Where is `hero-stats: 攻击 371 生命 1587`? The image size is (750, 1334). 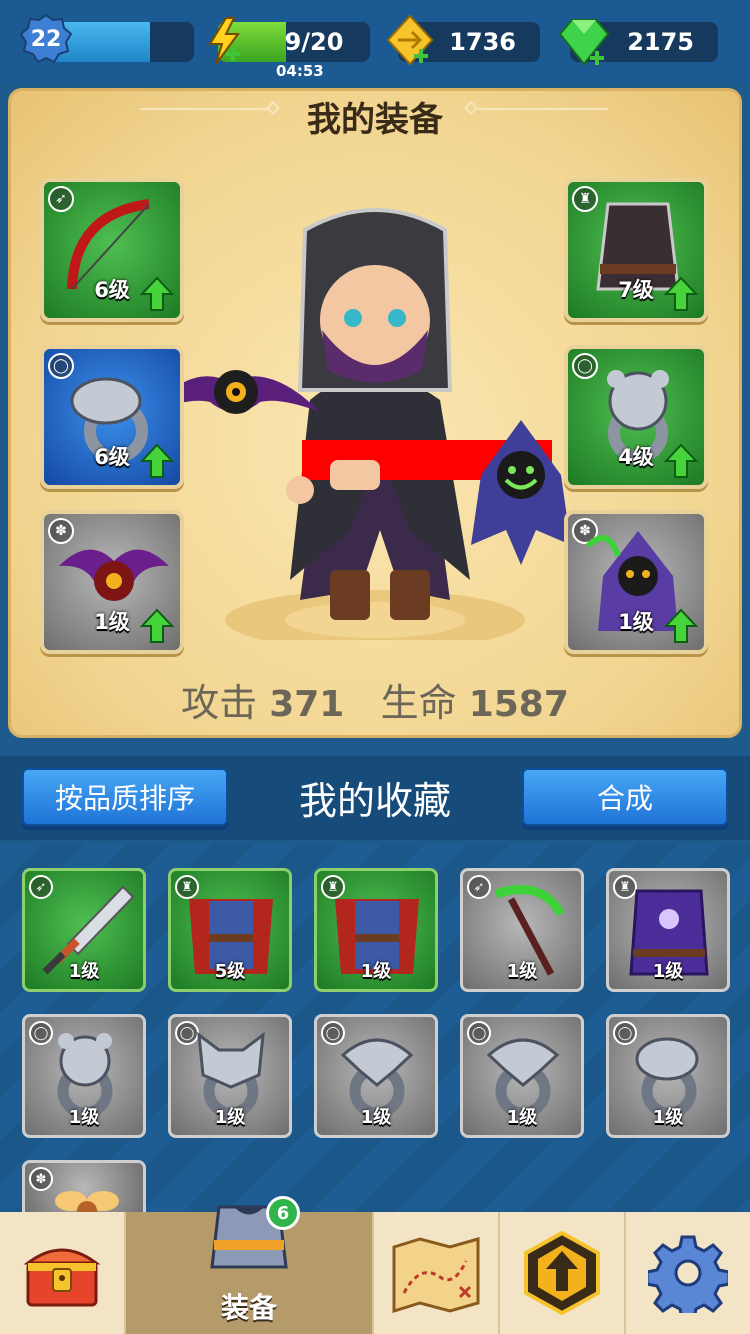 hero-stats: 攻击 371 生命 1587 is located at coordinates (375, 699).